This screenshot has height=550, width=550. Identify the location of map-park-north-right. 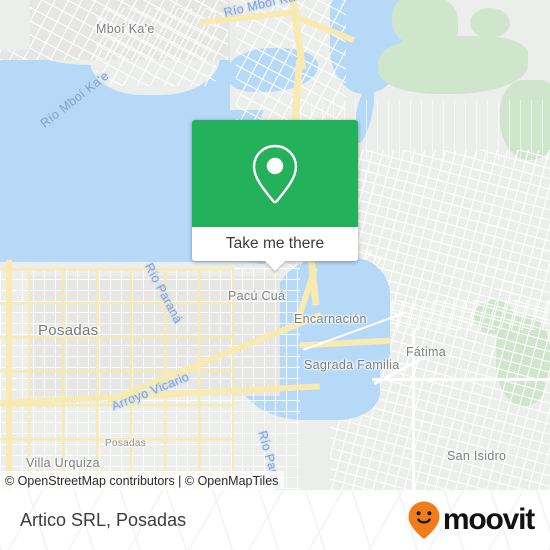
(490, 23).